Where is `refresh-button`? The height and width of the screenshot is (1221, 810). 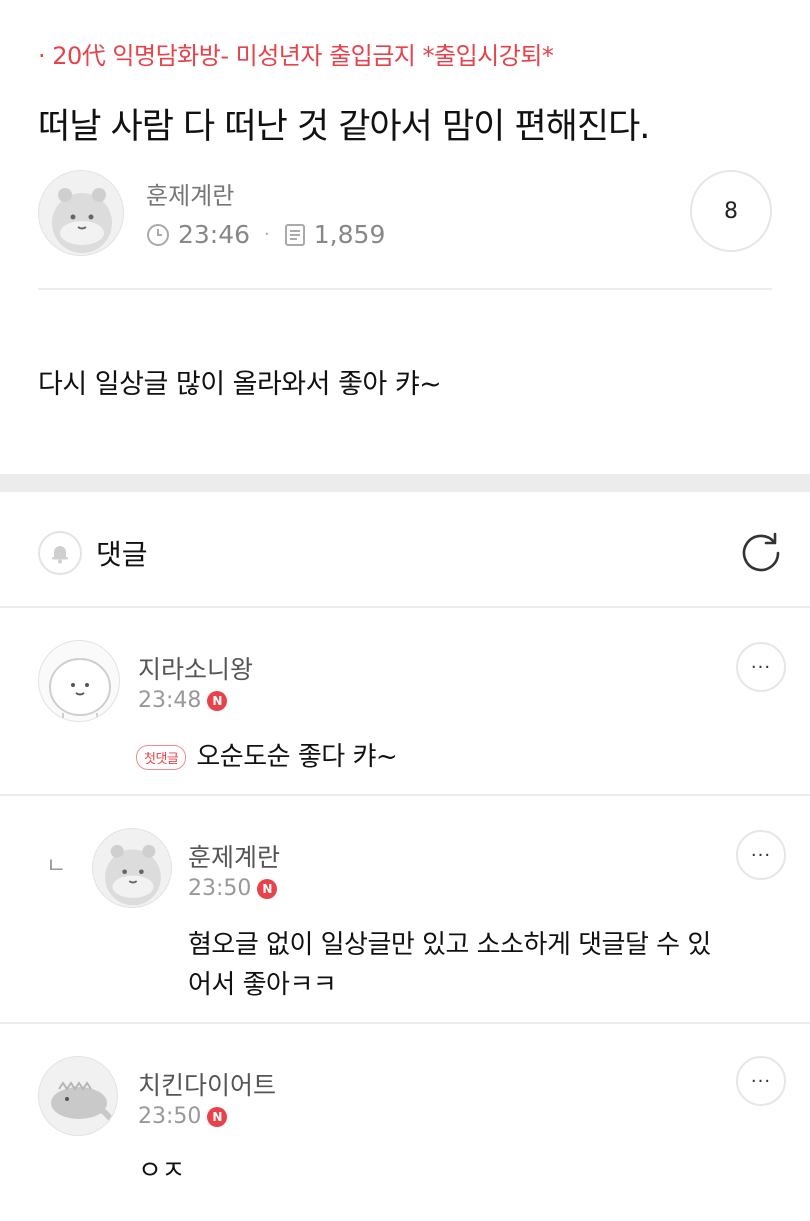 refresh-button is located at coordinates (761, 553).